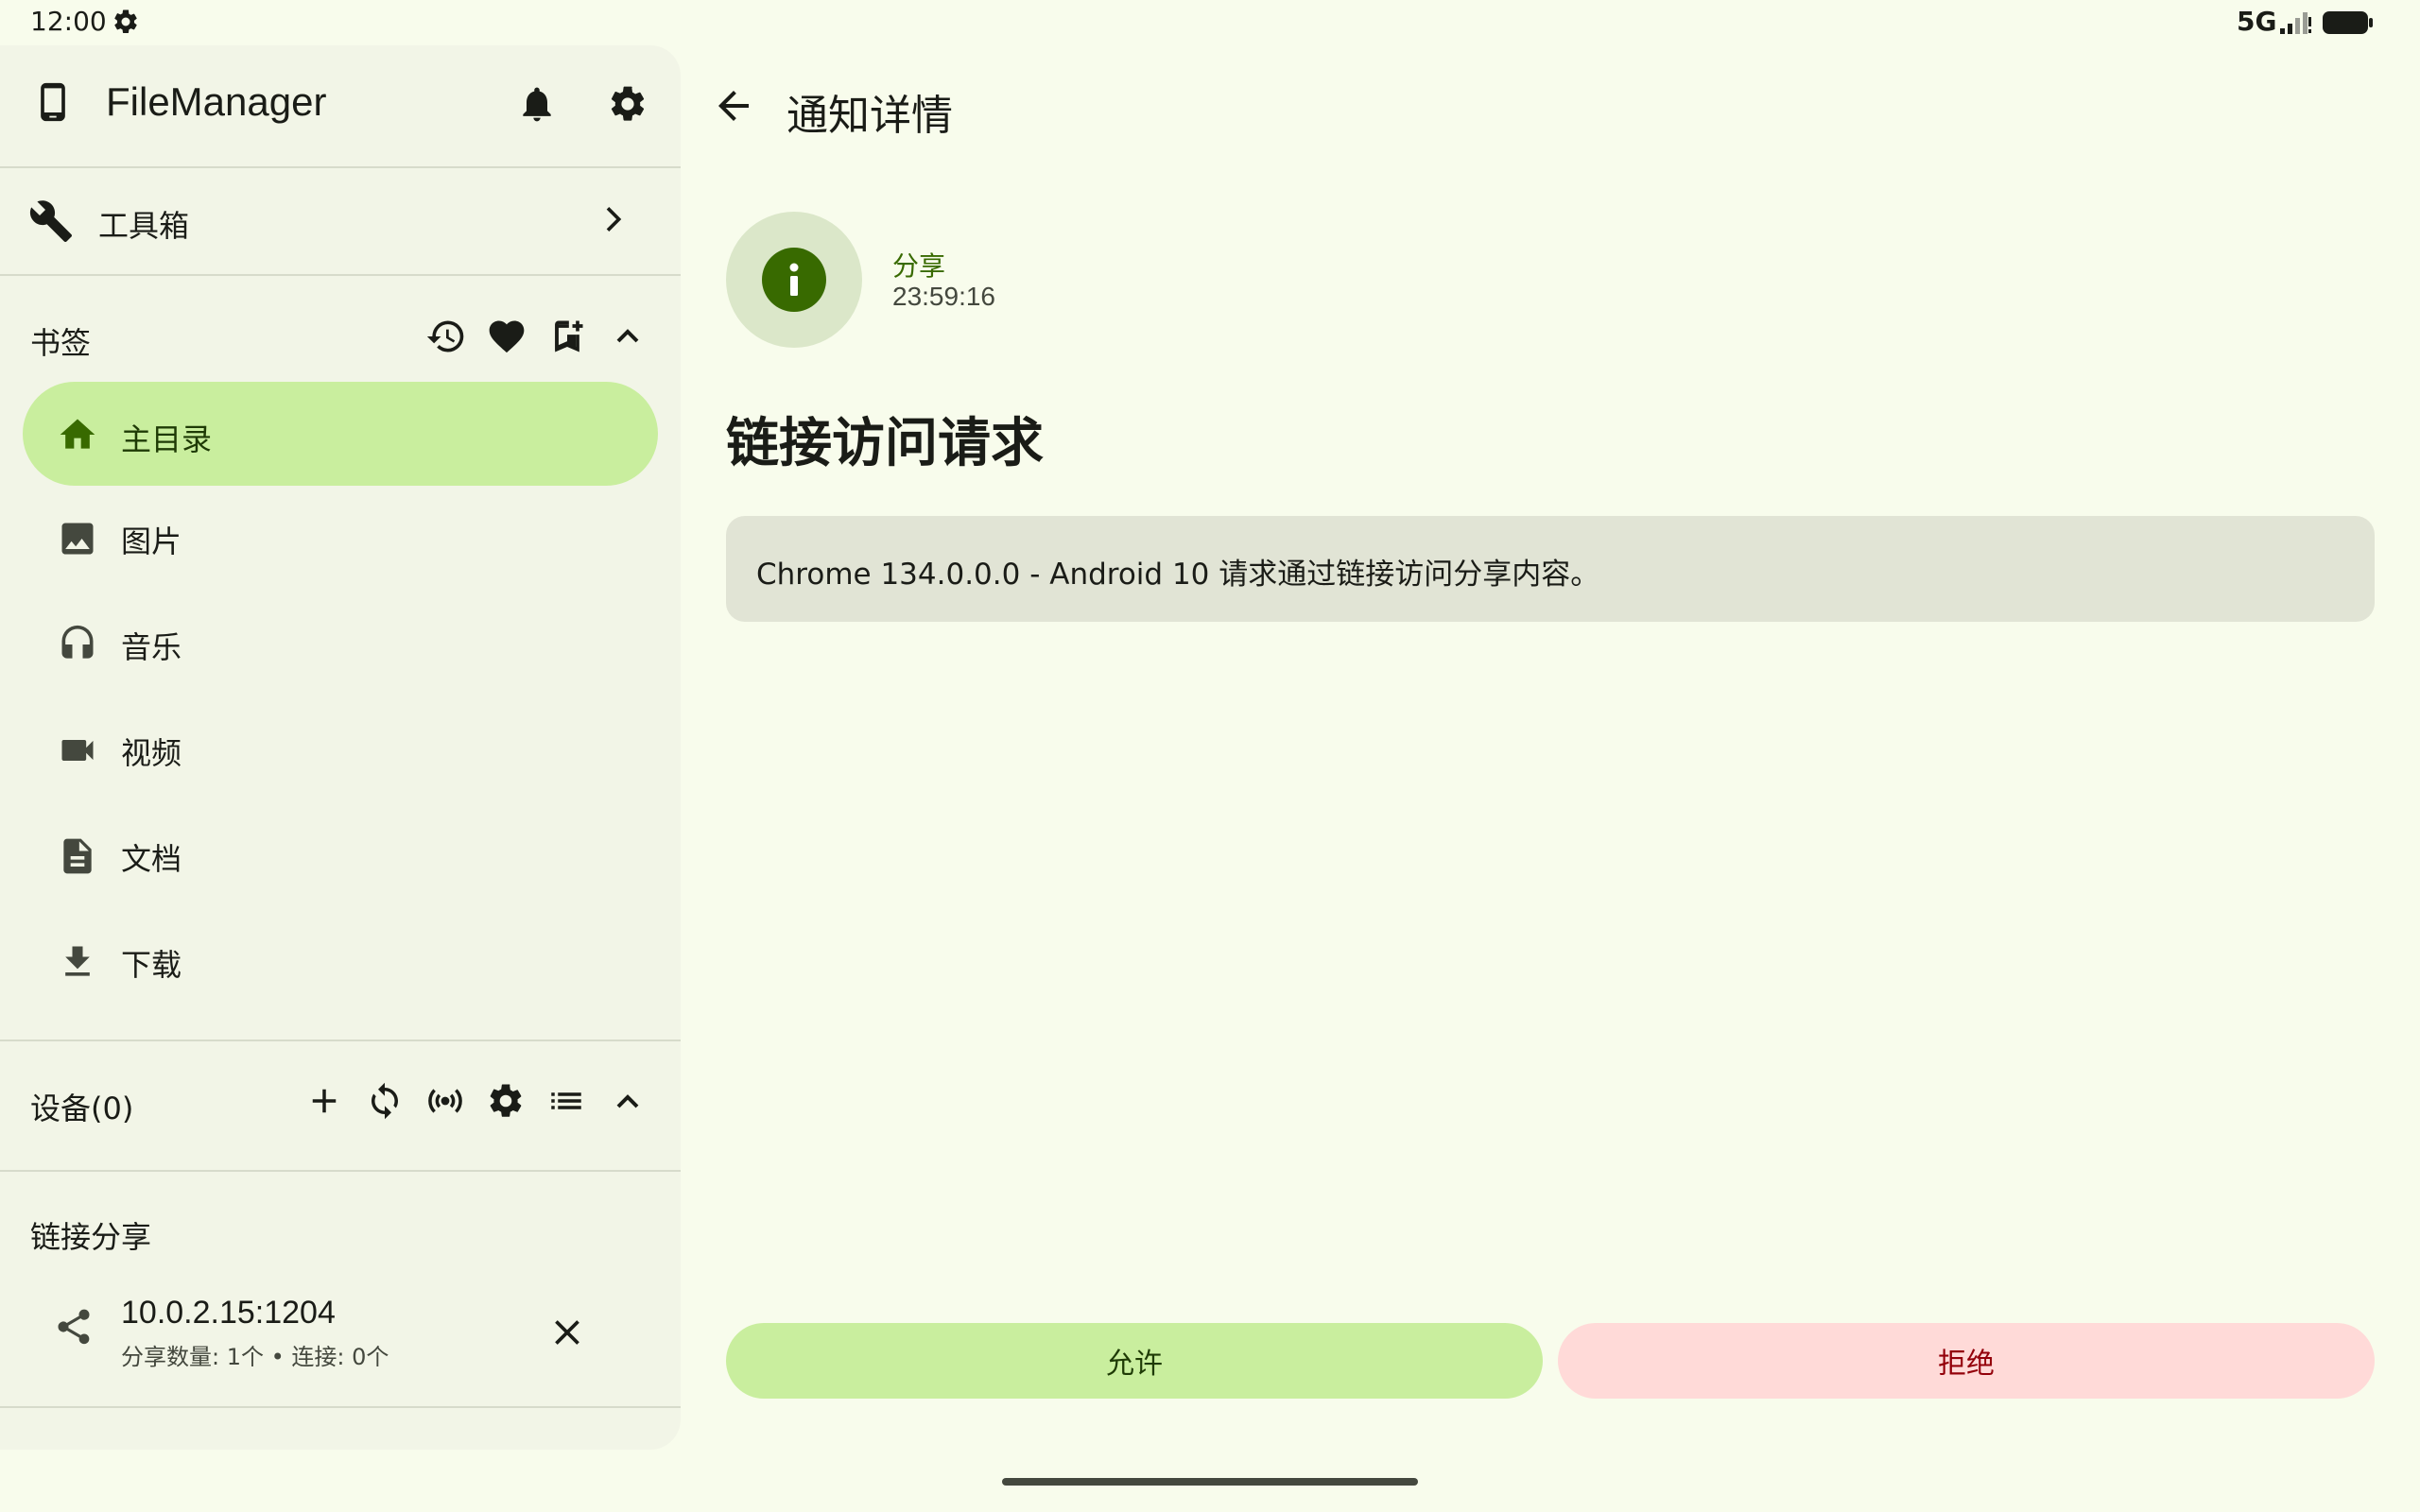  What do you see at coordinates (445, 1101) in the screenshot?
I see `broadcast-icon` at bounding box center [445, 1101].